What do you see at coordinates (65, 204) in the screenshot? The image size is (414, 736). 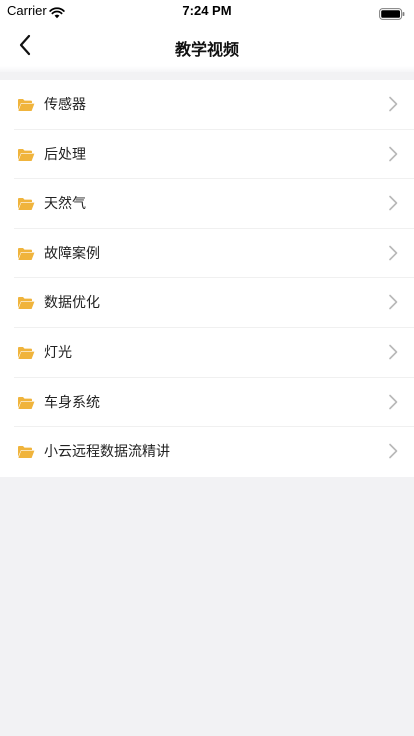 I see `list-item-label: 天然气` at bounding box center [65, 204].